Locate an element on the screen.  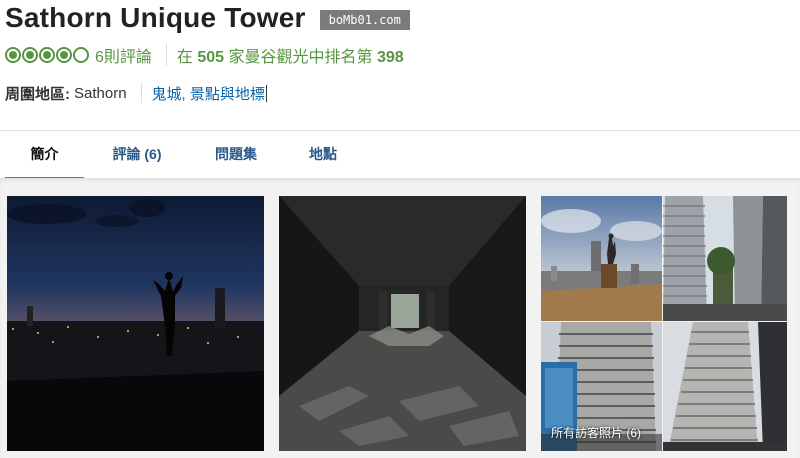
page-title: Sathorn Unique Tower is located at coordinates (155, 17).